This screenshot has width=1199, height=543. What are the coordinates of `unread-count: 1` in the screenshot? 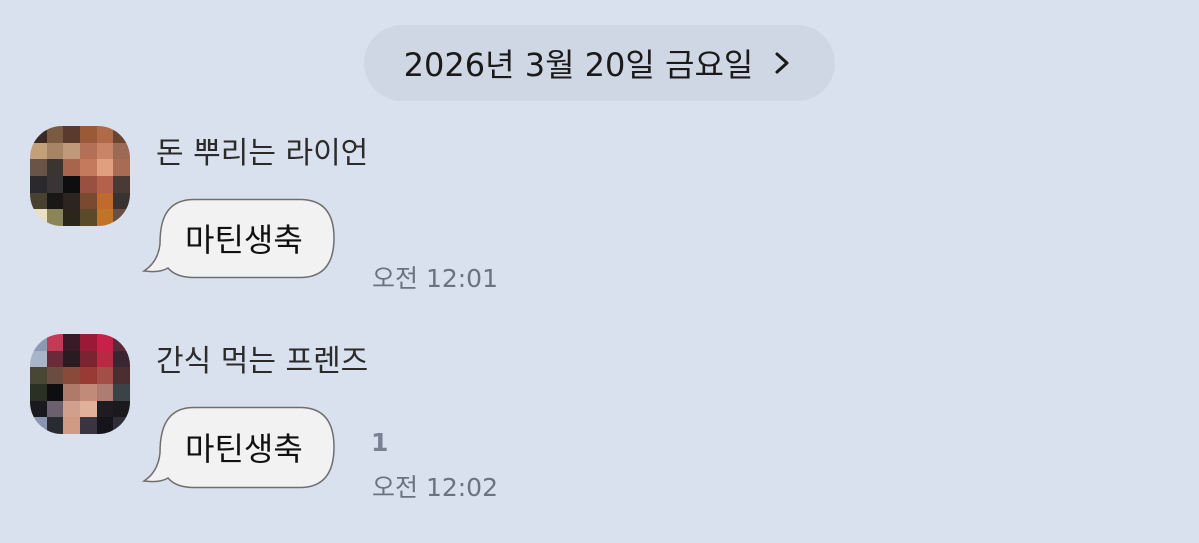 It's located at (380, 442).